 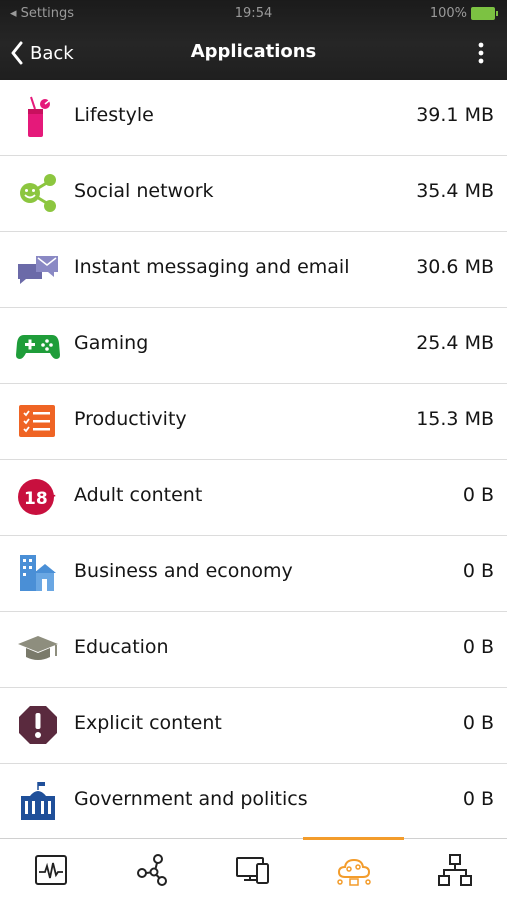 I want to click on category-name: Productivity, so click(x=130, y=419).